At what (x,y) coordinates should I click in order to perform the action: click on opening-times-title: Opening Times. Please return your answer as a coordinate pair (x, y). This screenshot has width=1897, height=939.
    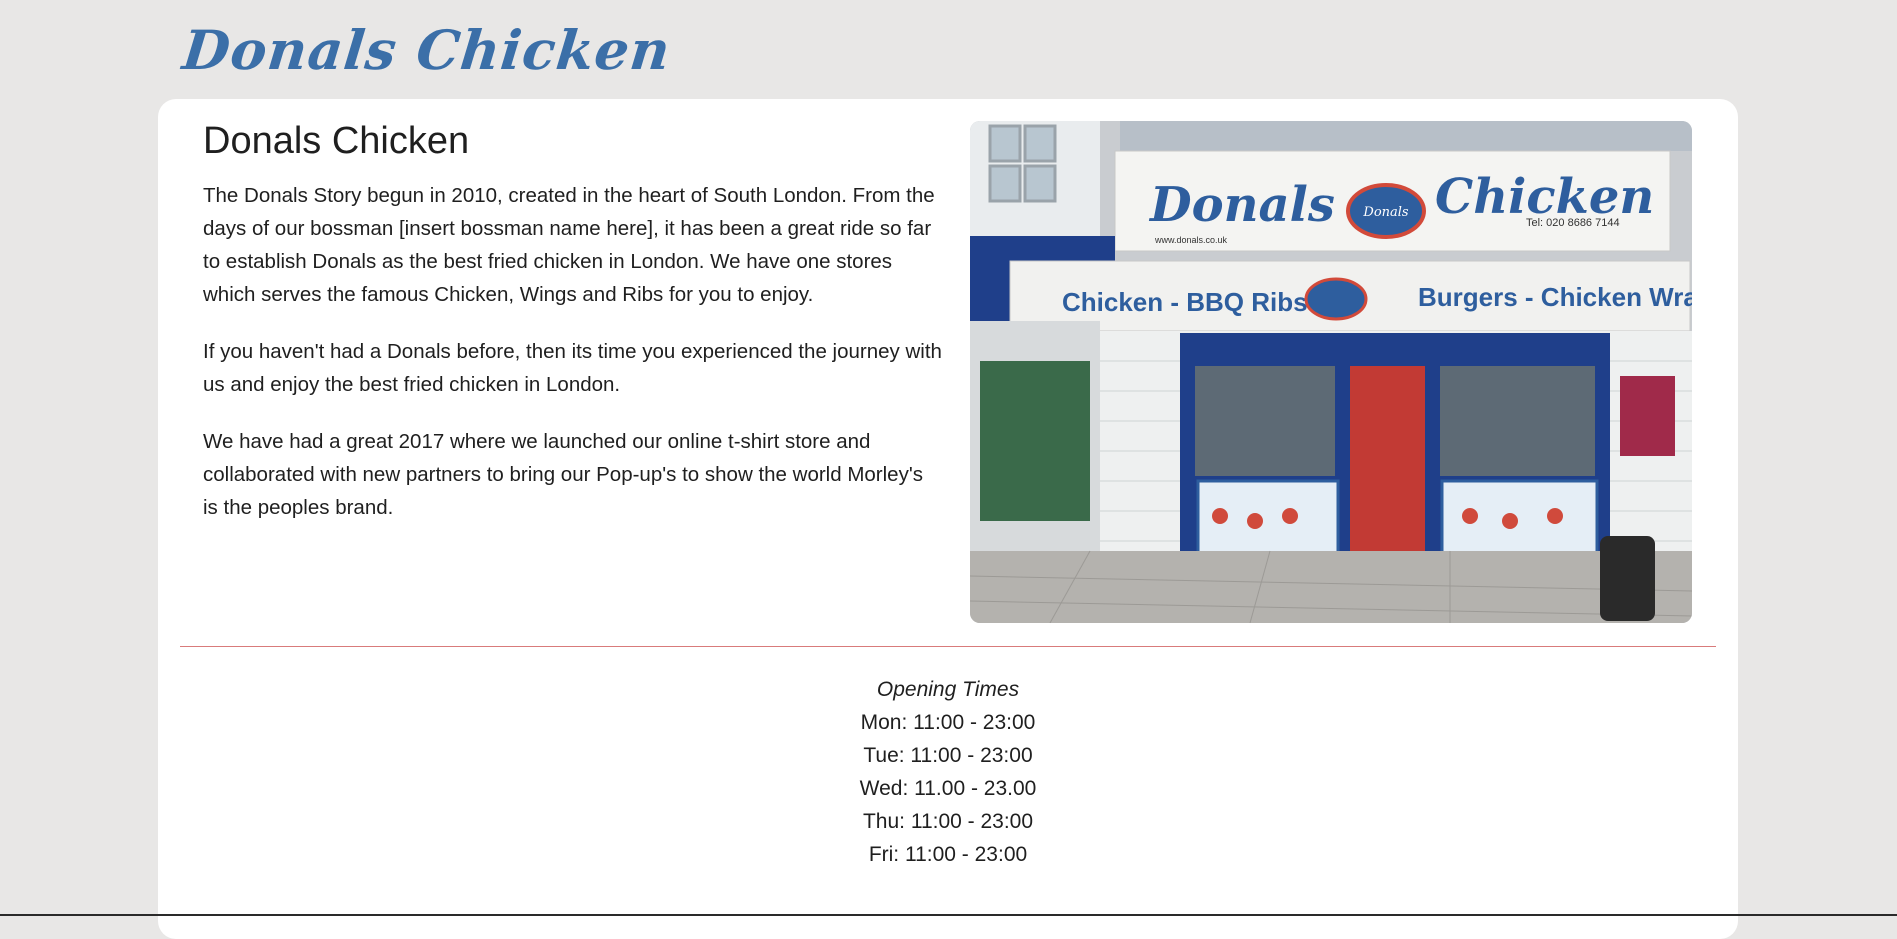
    Looking at the image, I should click on (948, 689).